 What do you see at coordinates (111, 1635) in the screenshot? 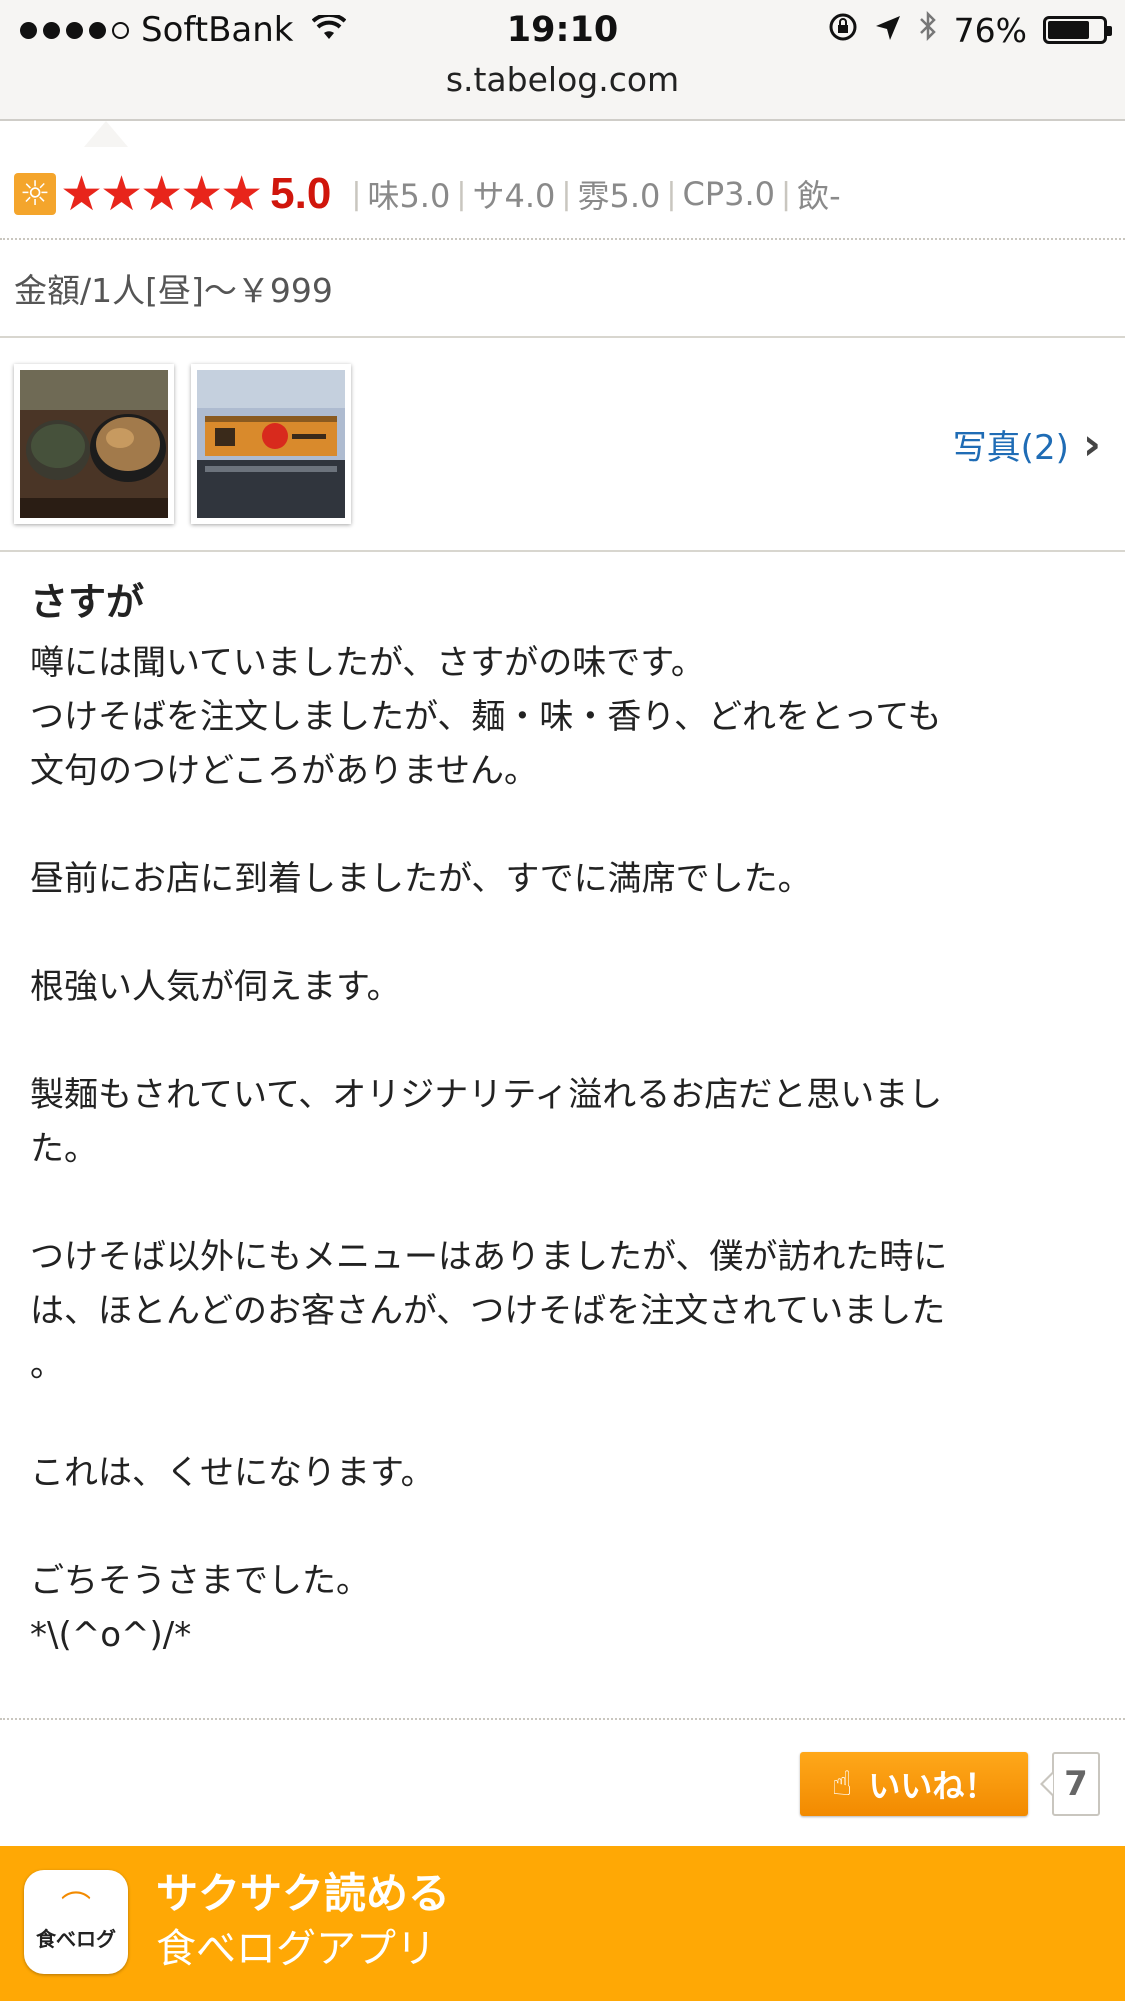
I see `review-line: *\(^o^)/*` at bounding box center [111, 1635].